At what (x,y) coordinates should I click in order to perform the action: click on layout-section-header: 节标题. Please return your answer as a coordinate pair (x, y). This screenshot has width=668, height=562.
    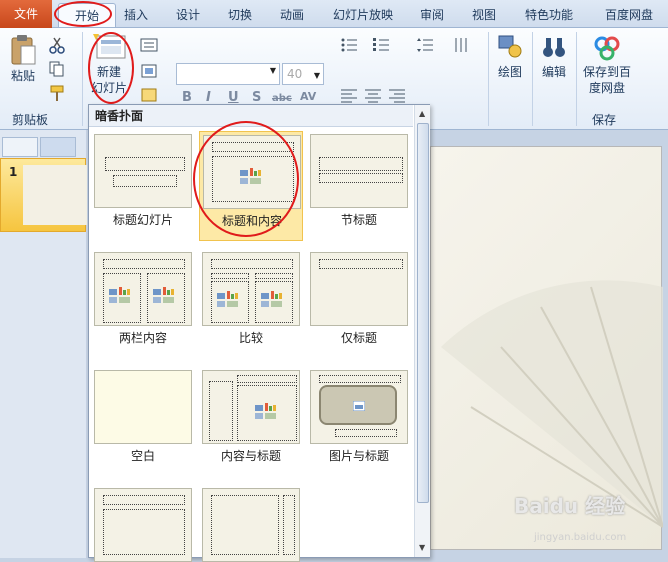
    Looking at the image, I should click on (359, 186).